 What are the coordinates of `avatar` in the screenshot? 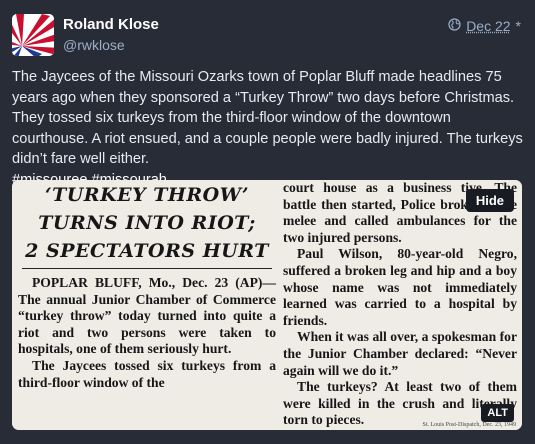 It's located at (33, 35).